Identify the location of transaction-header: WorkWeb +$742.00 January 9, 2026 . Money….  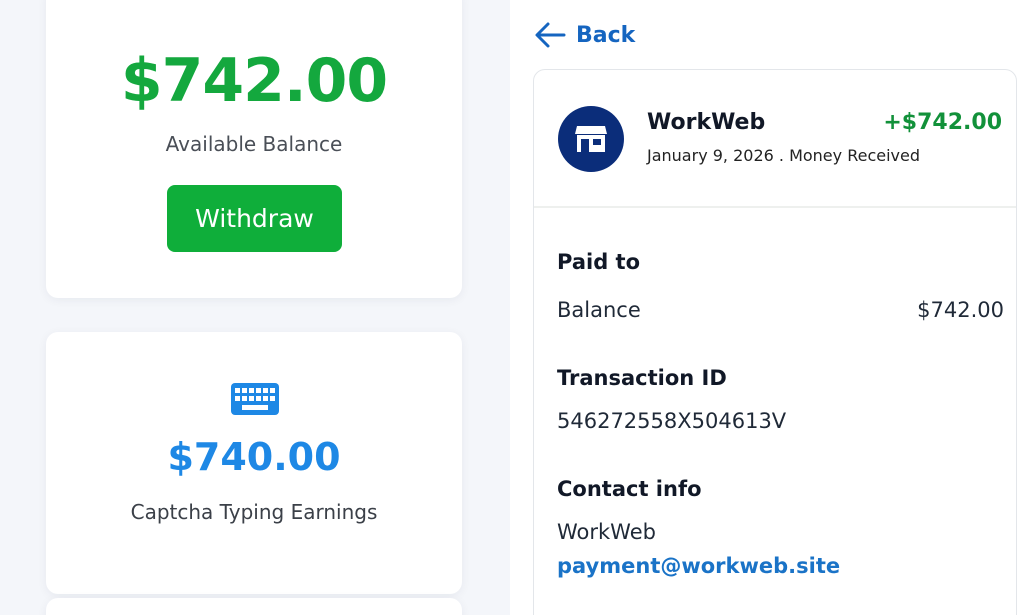
(775, 139).